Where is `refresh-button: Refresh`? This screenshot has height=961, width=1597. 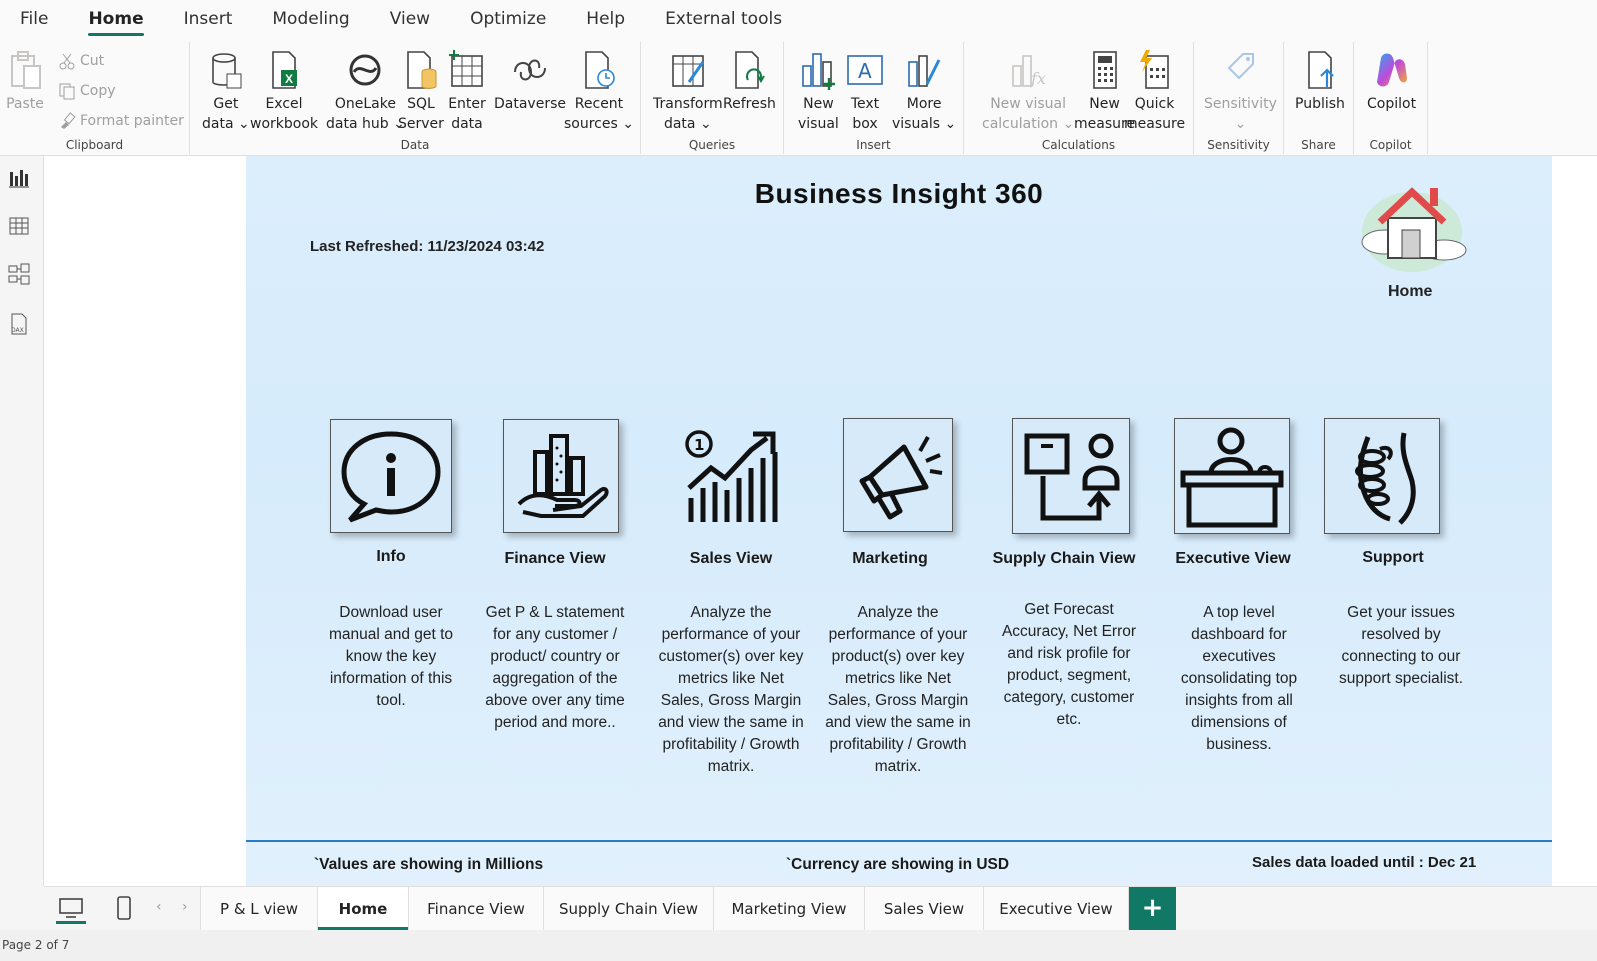
refresh-button: Refresh is located at coordinates (749, 81).